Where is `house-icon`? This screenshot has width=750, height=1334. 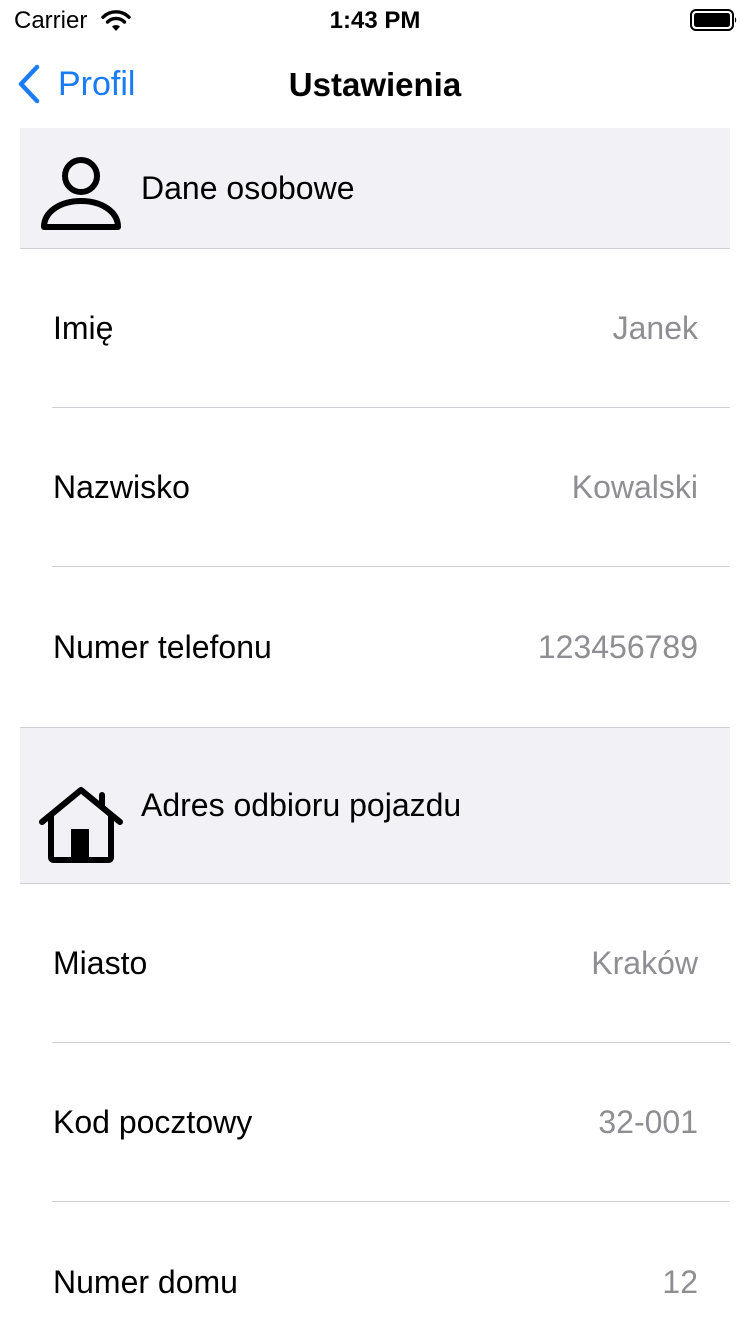 house-icon is located at coordinates (81, 825).